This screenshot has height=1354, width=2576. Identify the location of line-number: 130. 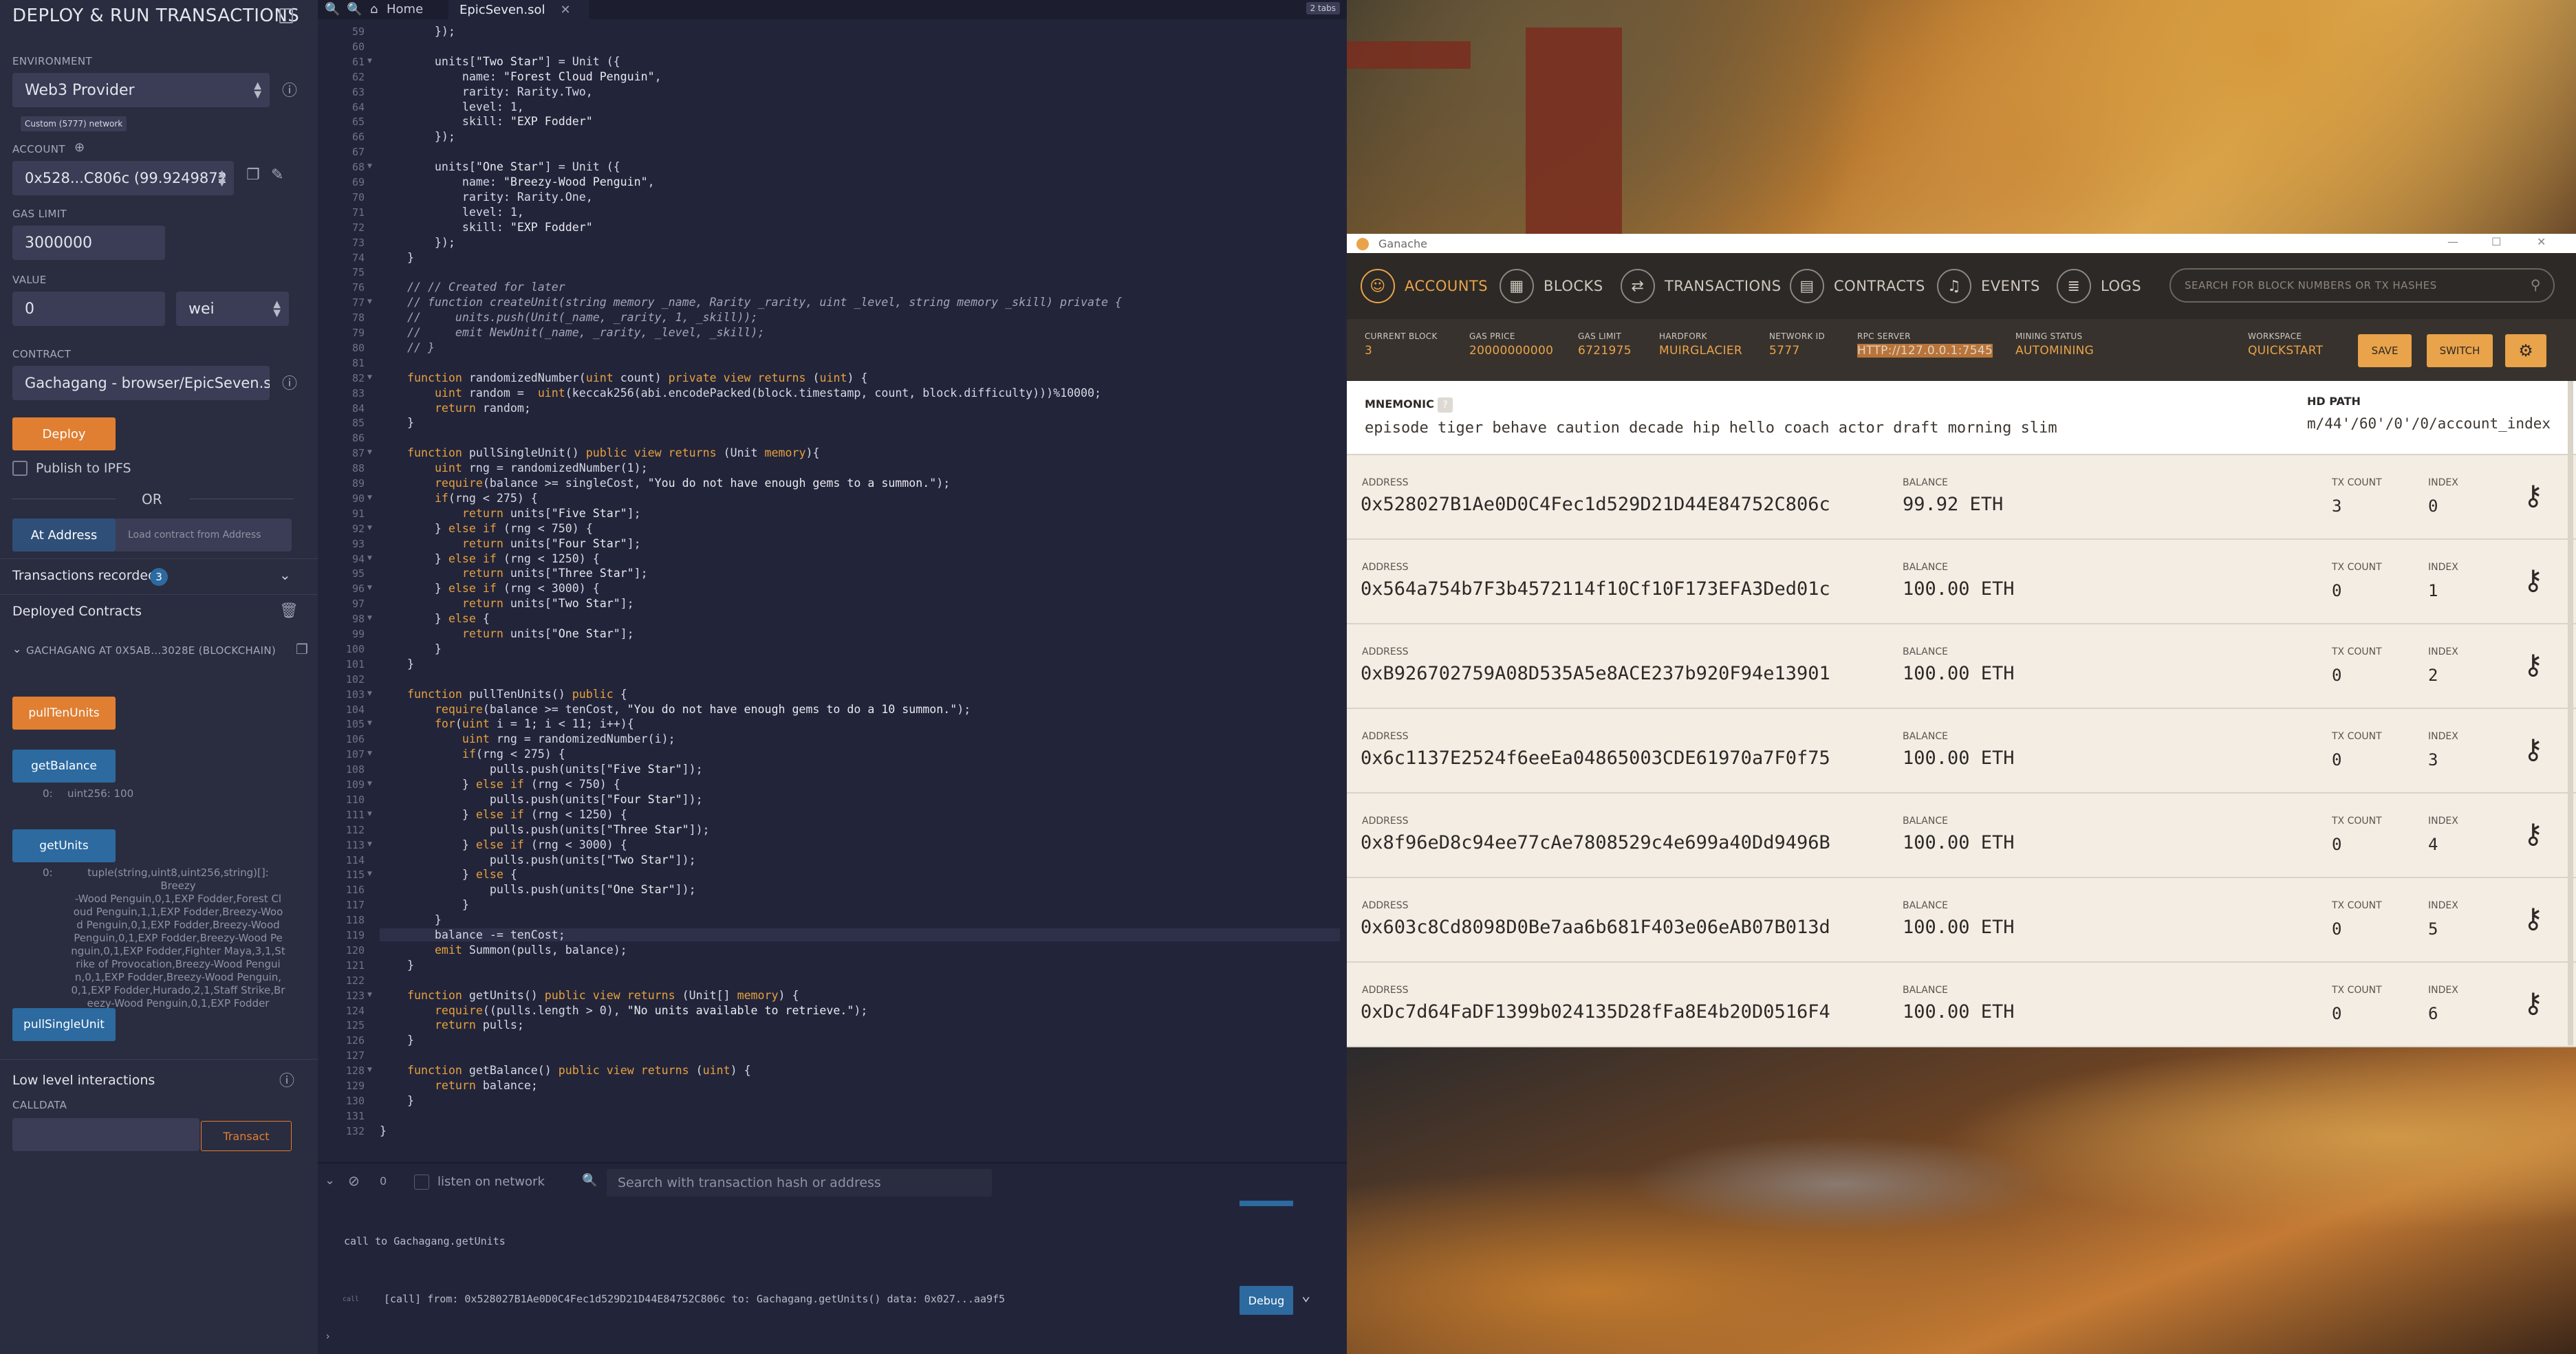
(355, 1100).